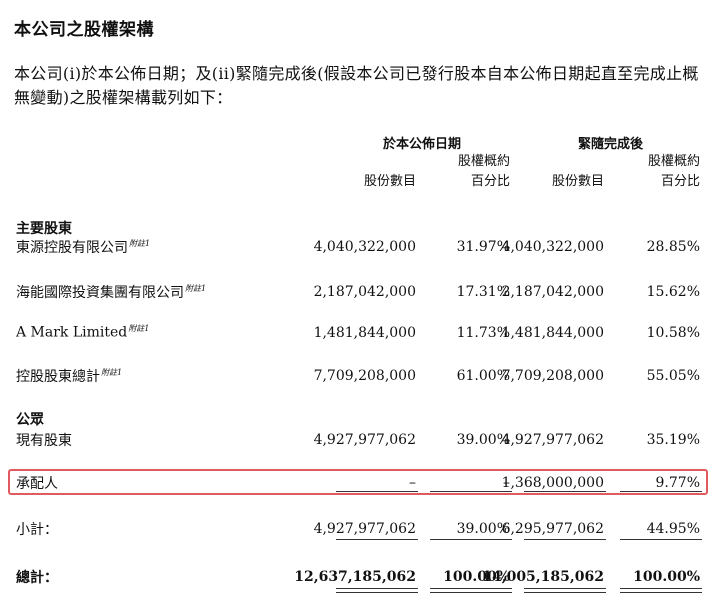 Image resolution: width=722 pixels, height=614 pixels. I want to click on header-period-2: 緊隨完成後, so click(611, 144).